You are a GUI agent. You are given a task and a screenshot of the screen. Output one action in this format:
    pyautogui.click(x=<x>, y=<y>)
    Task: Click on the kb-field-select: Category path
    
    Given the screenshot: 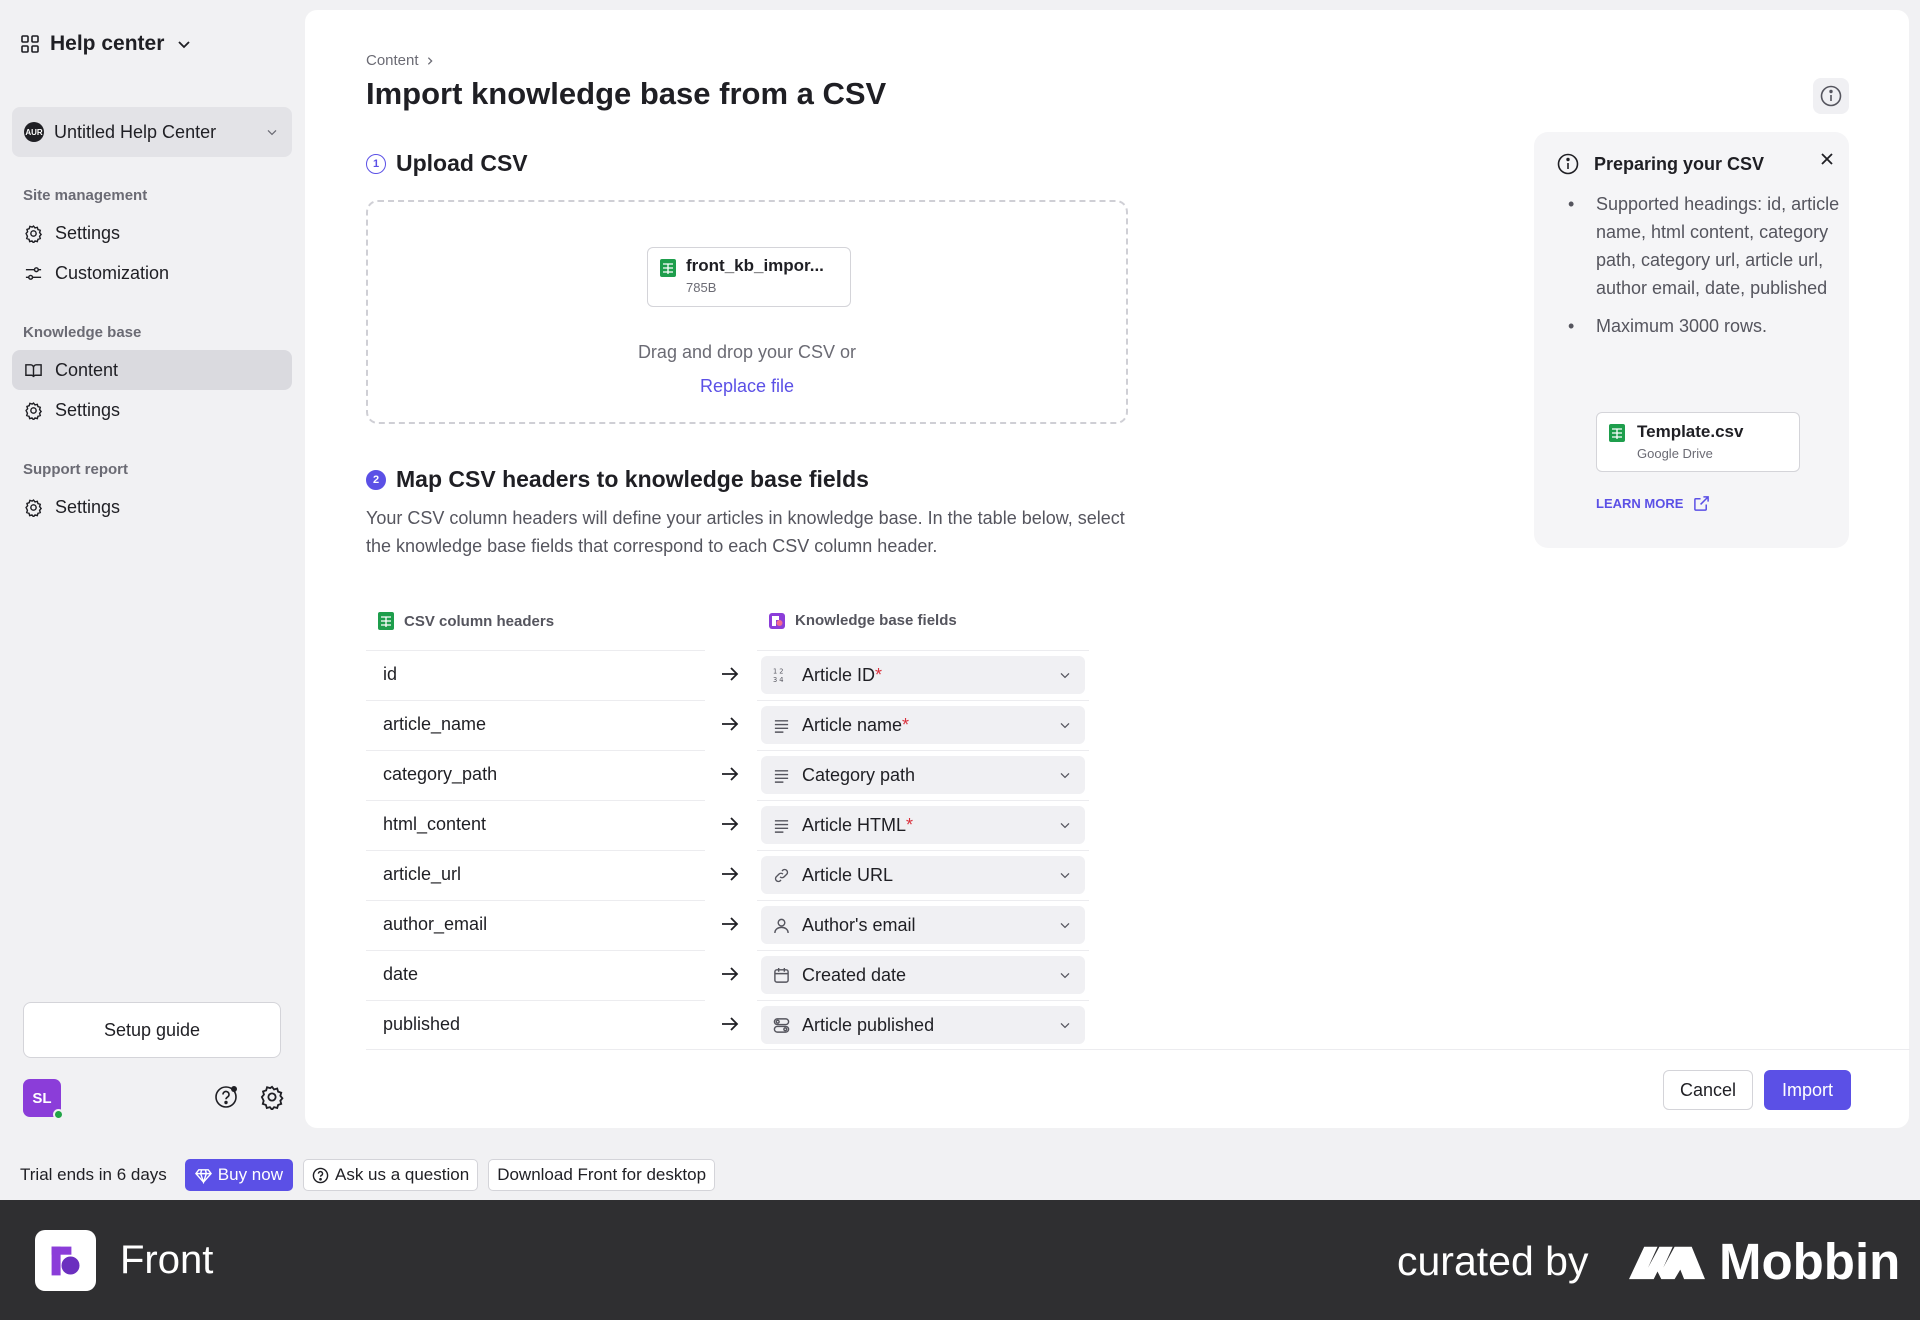 What is the action you would take?
    pyautogui.click(x=923, y=775)
    